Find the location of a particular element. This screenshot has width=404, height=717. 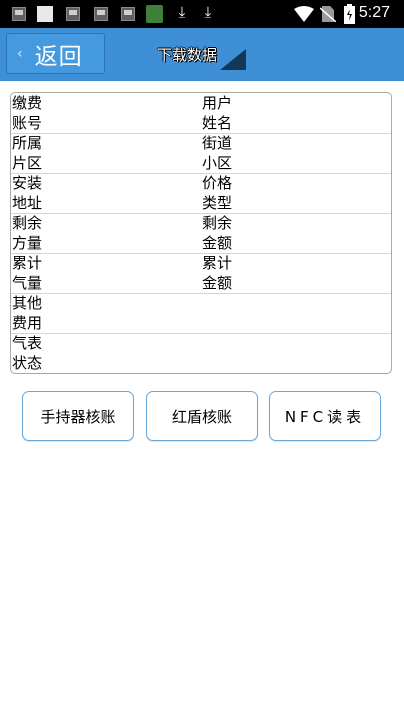

no-sim-icon is located at coordinates (328, 14).